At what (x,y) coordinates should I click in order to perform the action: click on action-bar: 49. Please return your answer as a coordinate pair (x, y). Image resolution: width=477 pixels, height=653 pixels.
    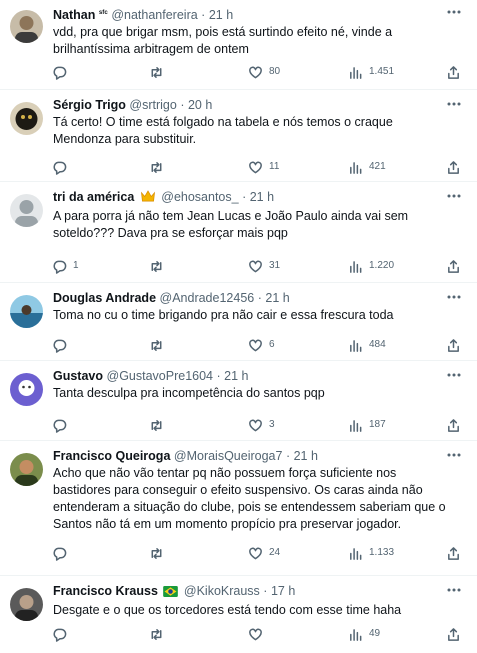
    Looking at the image, I should click on (257, 634).